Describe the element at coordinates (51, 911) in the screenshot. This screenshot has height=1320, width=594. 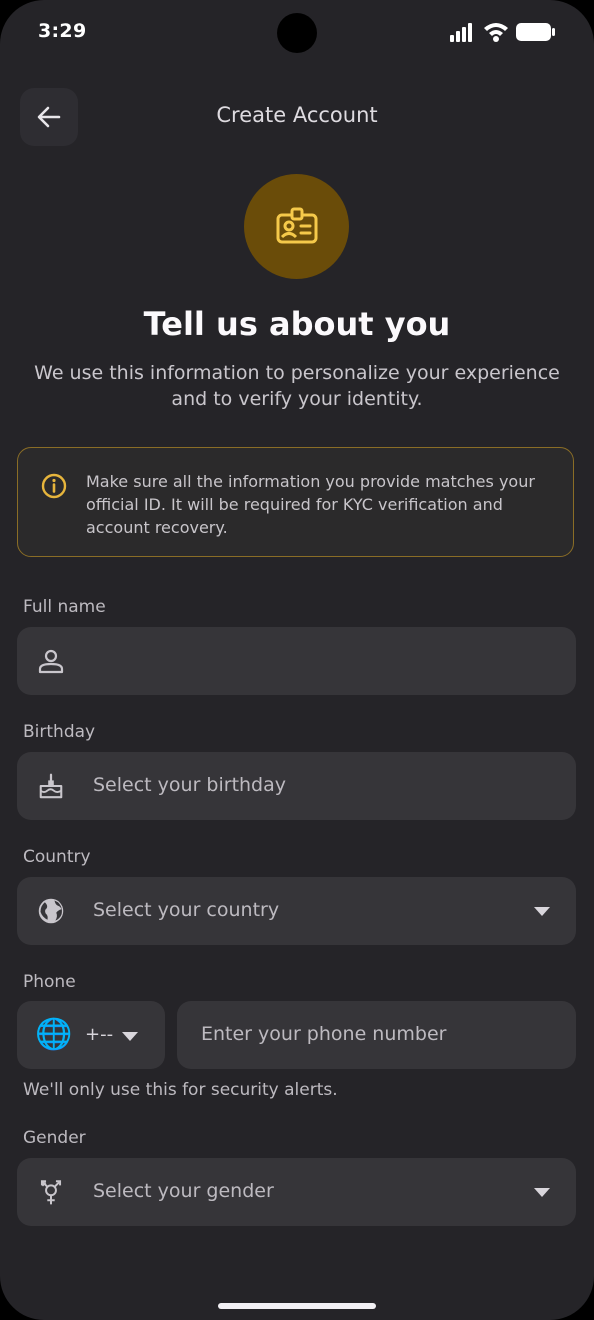
I see `globe-icon` at that location.